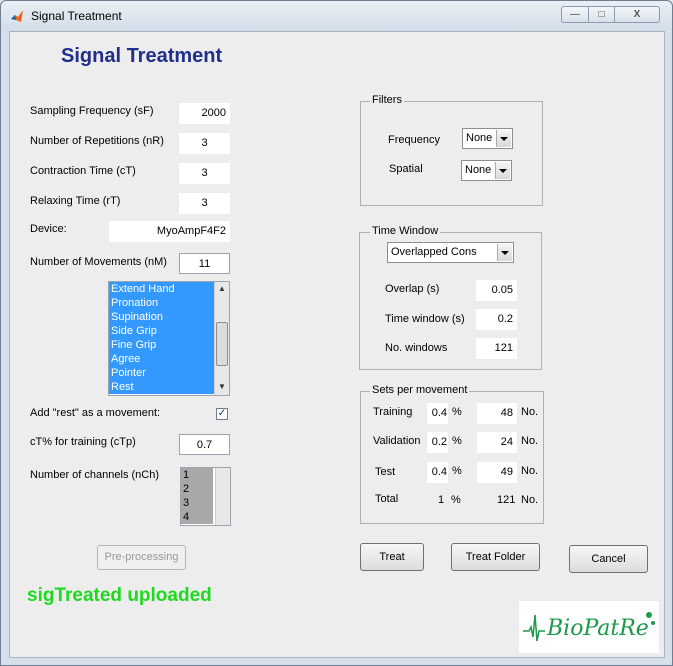  Describe the element at coordinates (197, 475) in the screenshot. I see `list-item: 1` at that location.